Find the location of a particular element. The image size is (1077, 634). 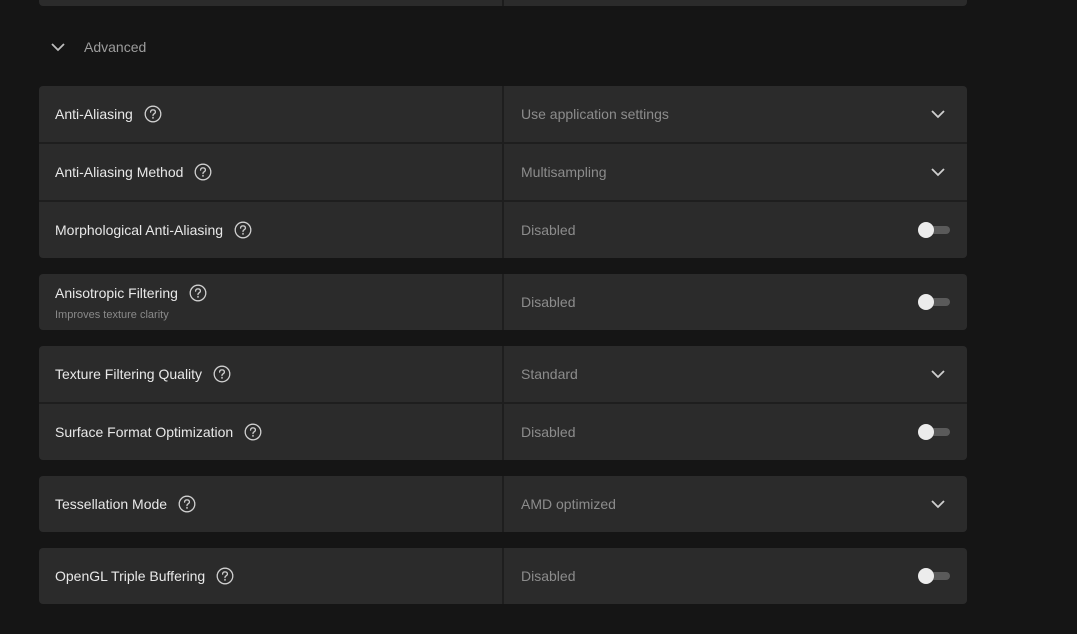

setting-row-morphological-anti-aliasing: Morphological Anti-Aliasing Disabled is located at coordinates (503, 230).